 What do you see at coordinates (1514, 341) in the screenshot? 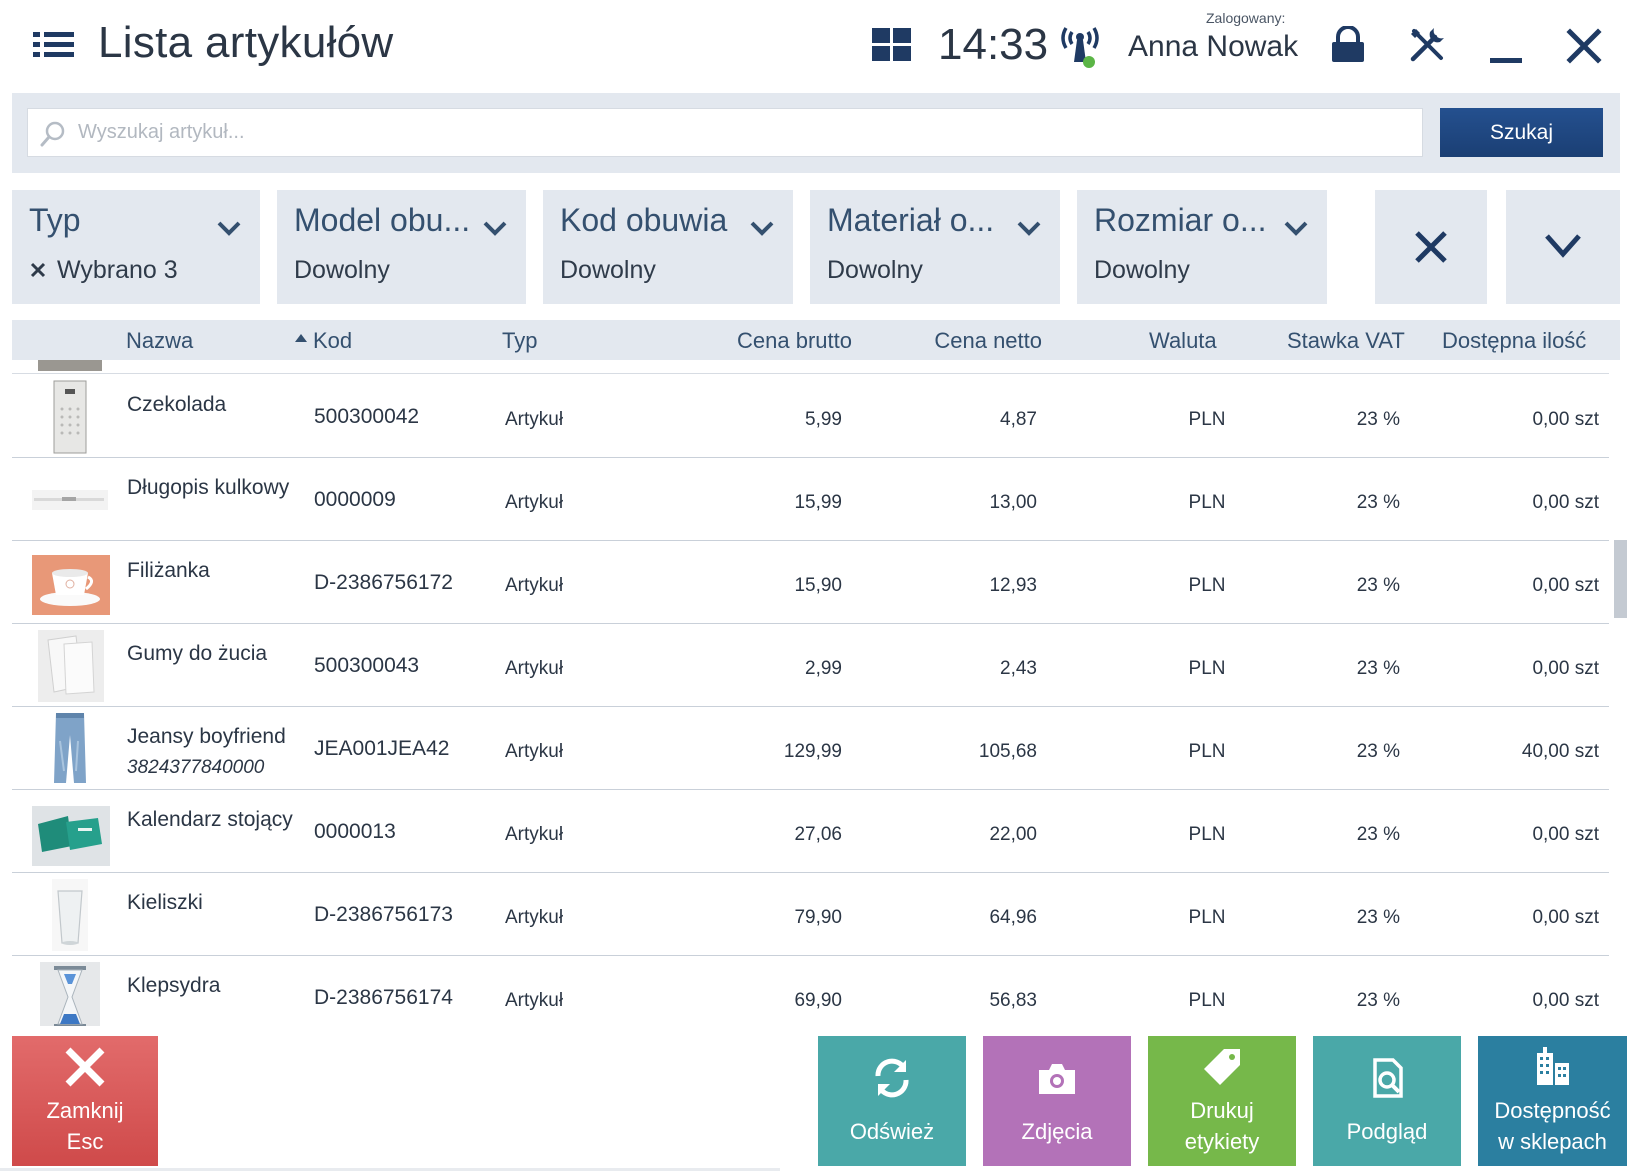
I see `column-header-available-qty: Dostępna ilość` at bounding box center [1514, 341].